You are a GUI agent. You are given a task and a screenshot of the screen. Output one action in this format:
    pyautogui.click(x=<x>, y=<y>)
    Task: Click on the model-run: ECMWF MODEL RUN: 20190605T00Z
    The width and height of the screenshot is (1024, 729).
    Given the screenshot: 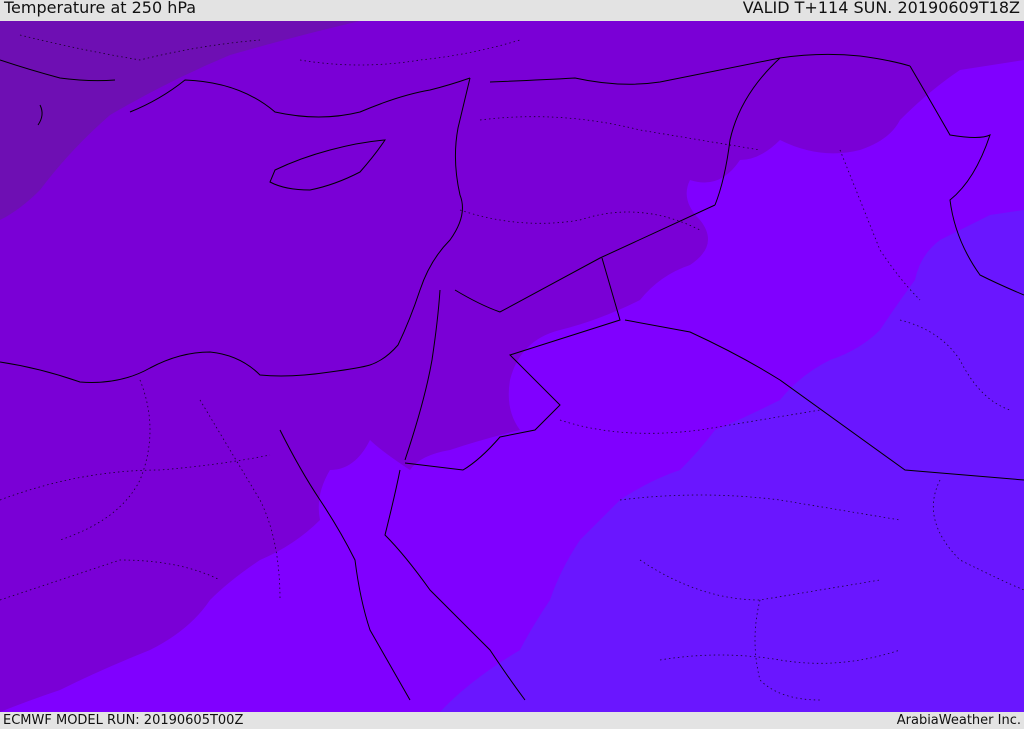 What is the action you would take?
    pyautogui.click(x=123, y=720)
    